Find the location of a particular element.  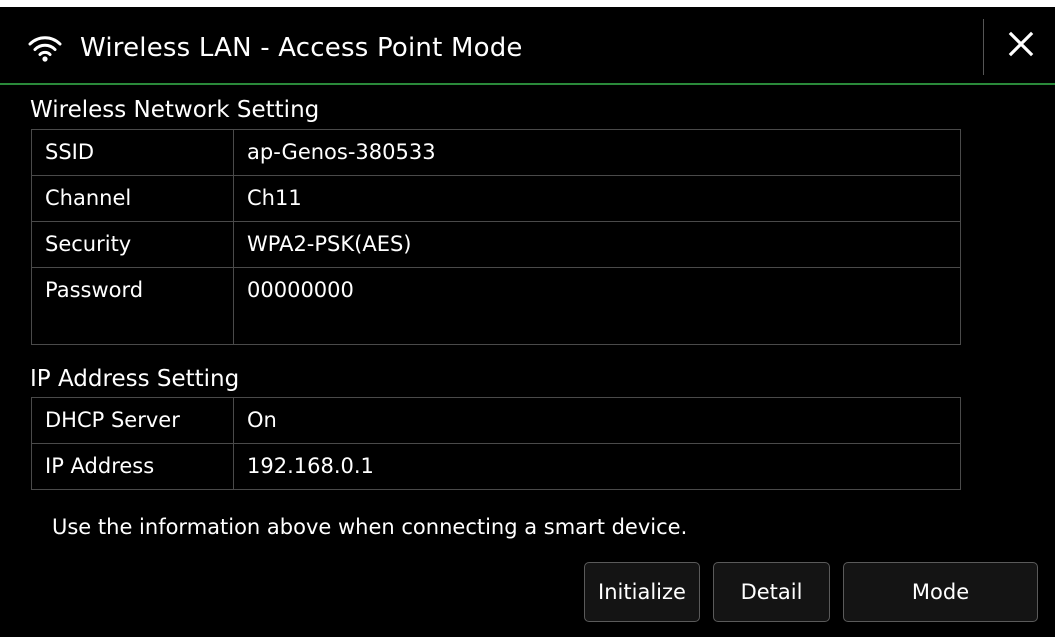

detail-button: Detail is located at coordinates (771, 592).